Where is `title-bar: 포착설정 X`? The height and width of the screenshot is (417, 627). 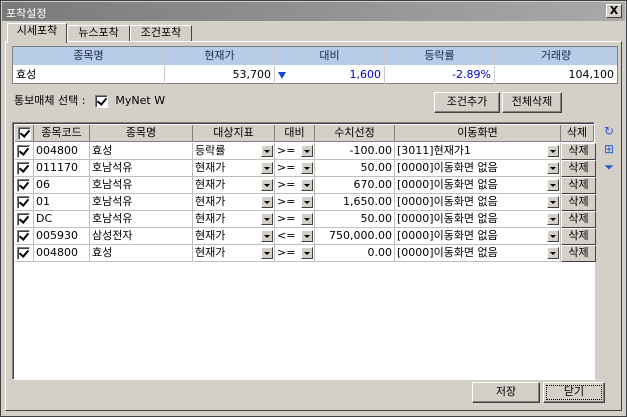 title-bar: 포착설정 X is located at coordinates (313, 11).